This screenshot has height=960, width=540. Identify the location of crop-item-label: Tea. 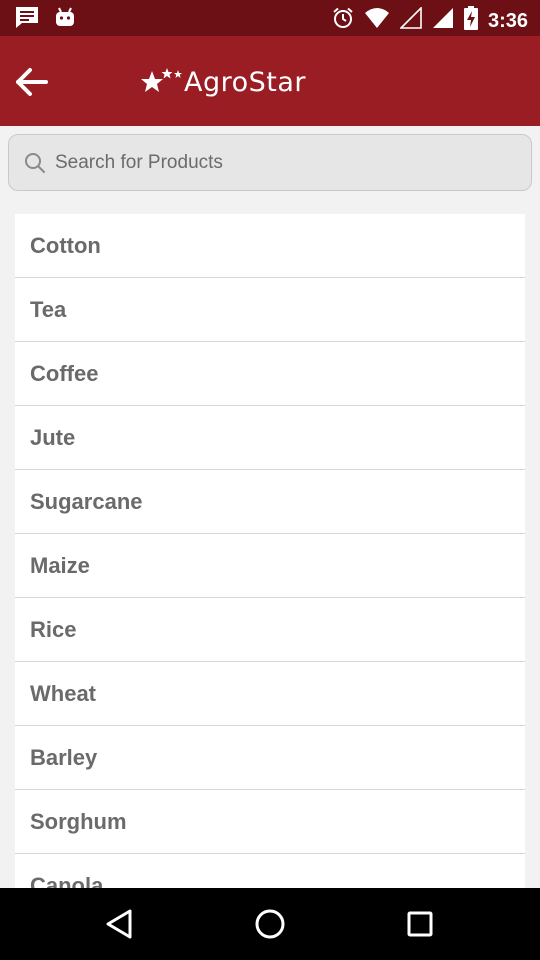
(48, 309).